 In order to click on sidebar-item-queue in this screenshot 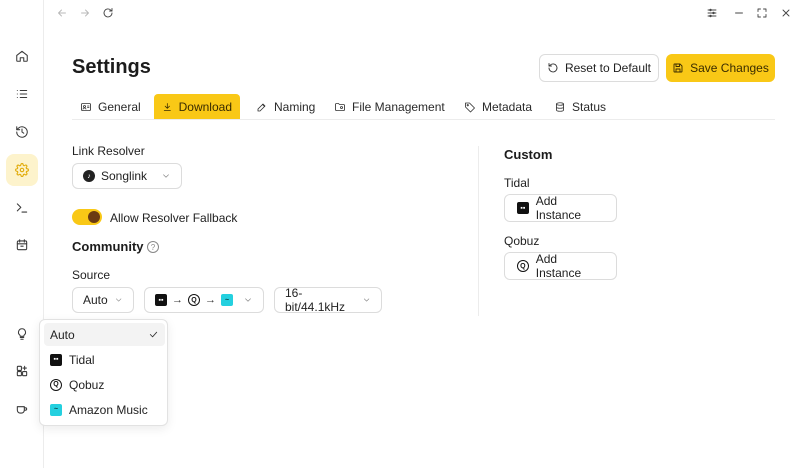, I will do `click(22, 94)`.